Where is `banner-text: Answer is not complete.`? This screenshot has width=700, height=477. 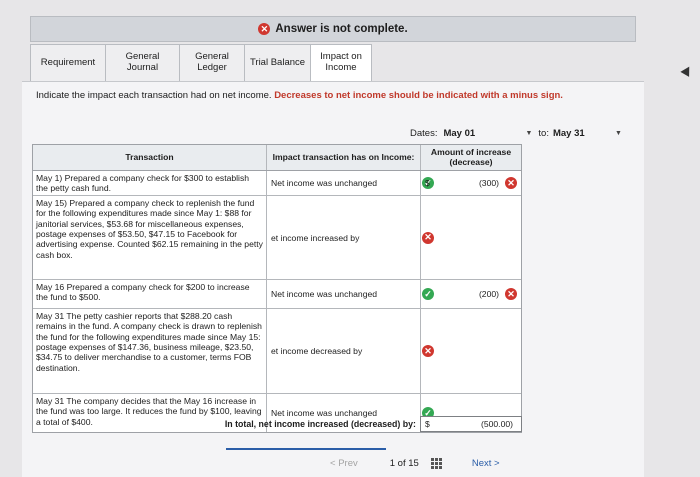 banner-text: Answer is not complete. is located at coordinates (341, 29).